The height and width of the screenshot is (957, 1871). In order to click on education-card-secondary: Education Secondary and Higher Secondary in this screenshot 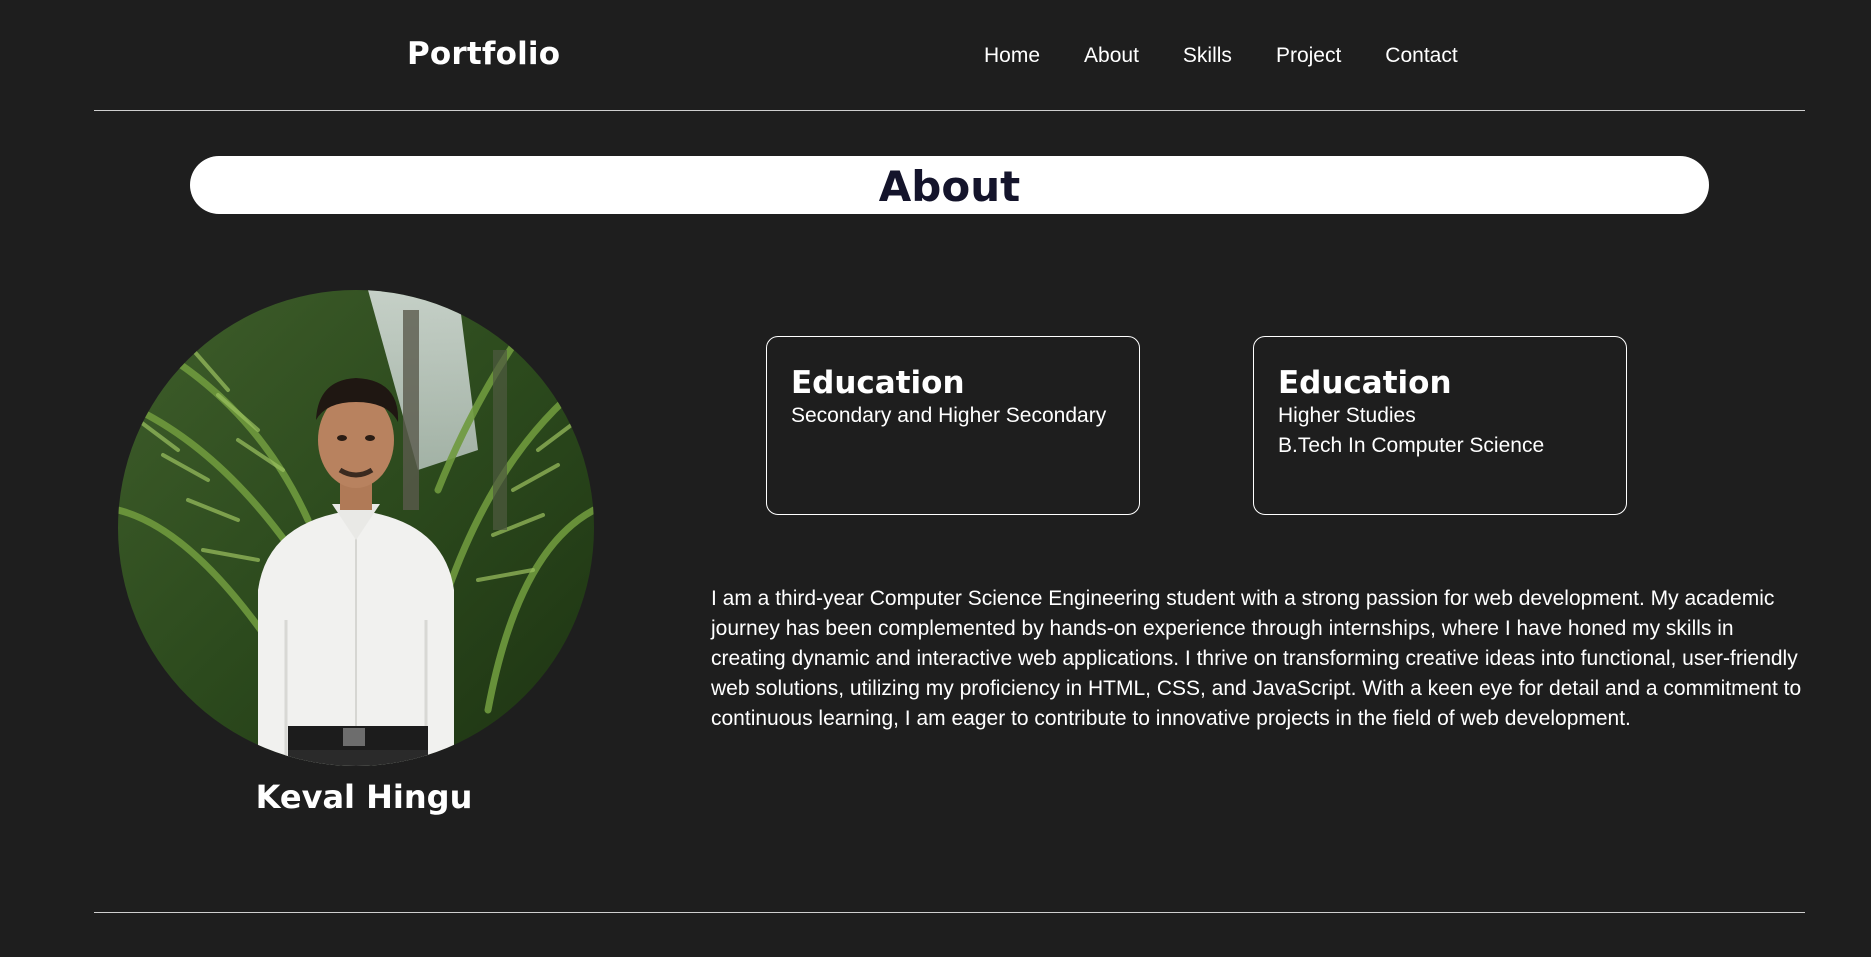, I will do `click(953, 425)`.